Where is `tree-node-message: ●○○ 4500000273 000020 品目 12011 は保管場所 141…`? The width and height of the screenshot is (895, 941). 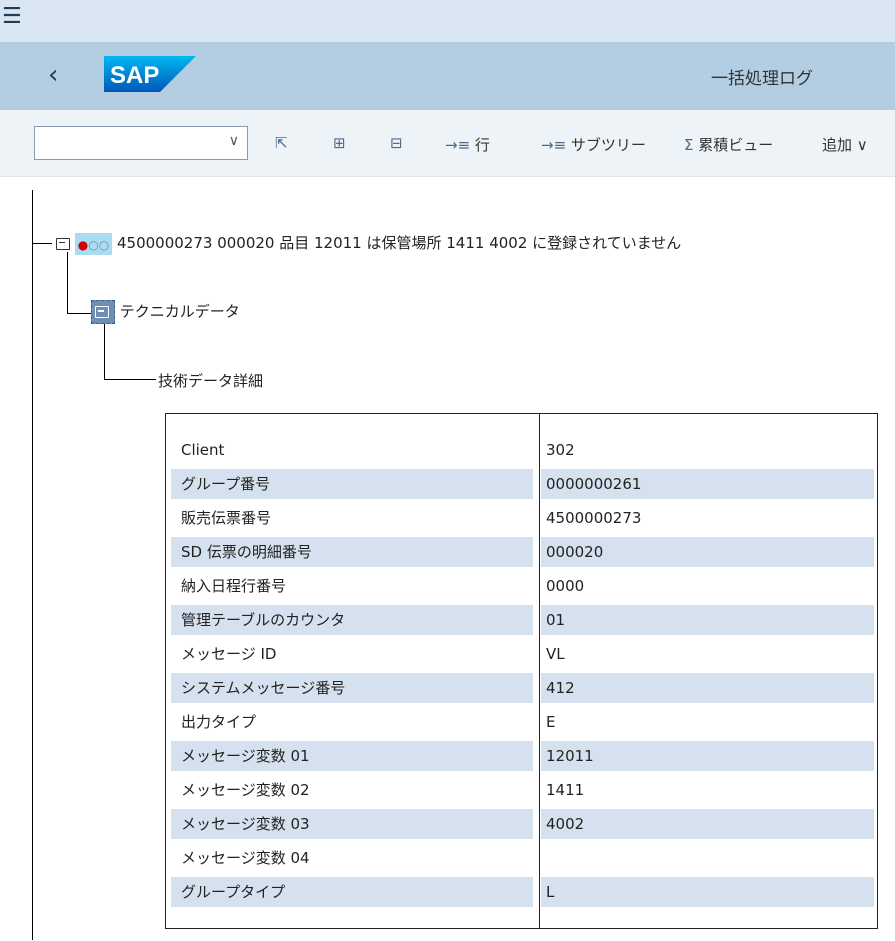
tree-node-message: ●○○ 4500000273 000020 品目 12011 は保管場所 141… is located at coordinates (368, 243).